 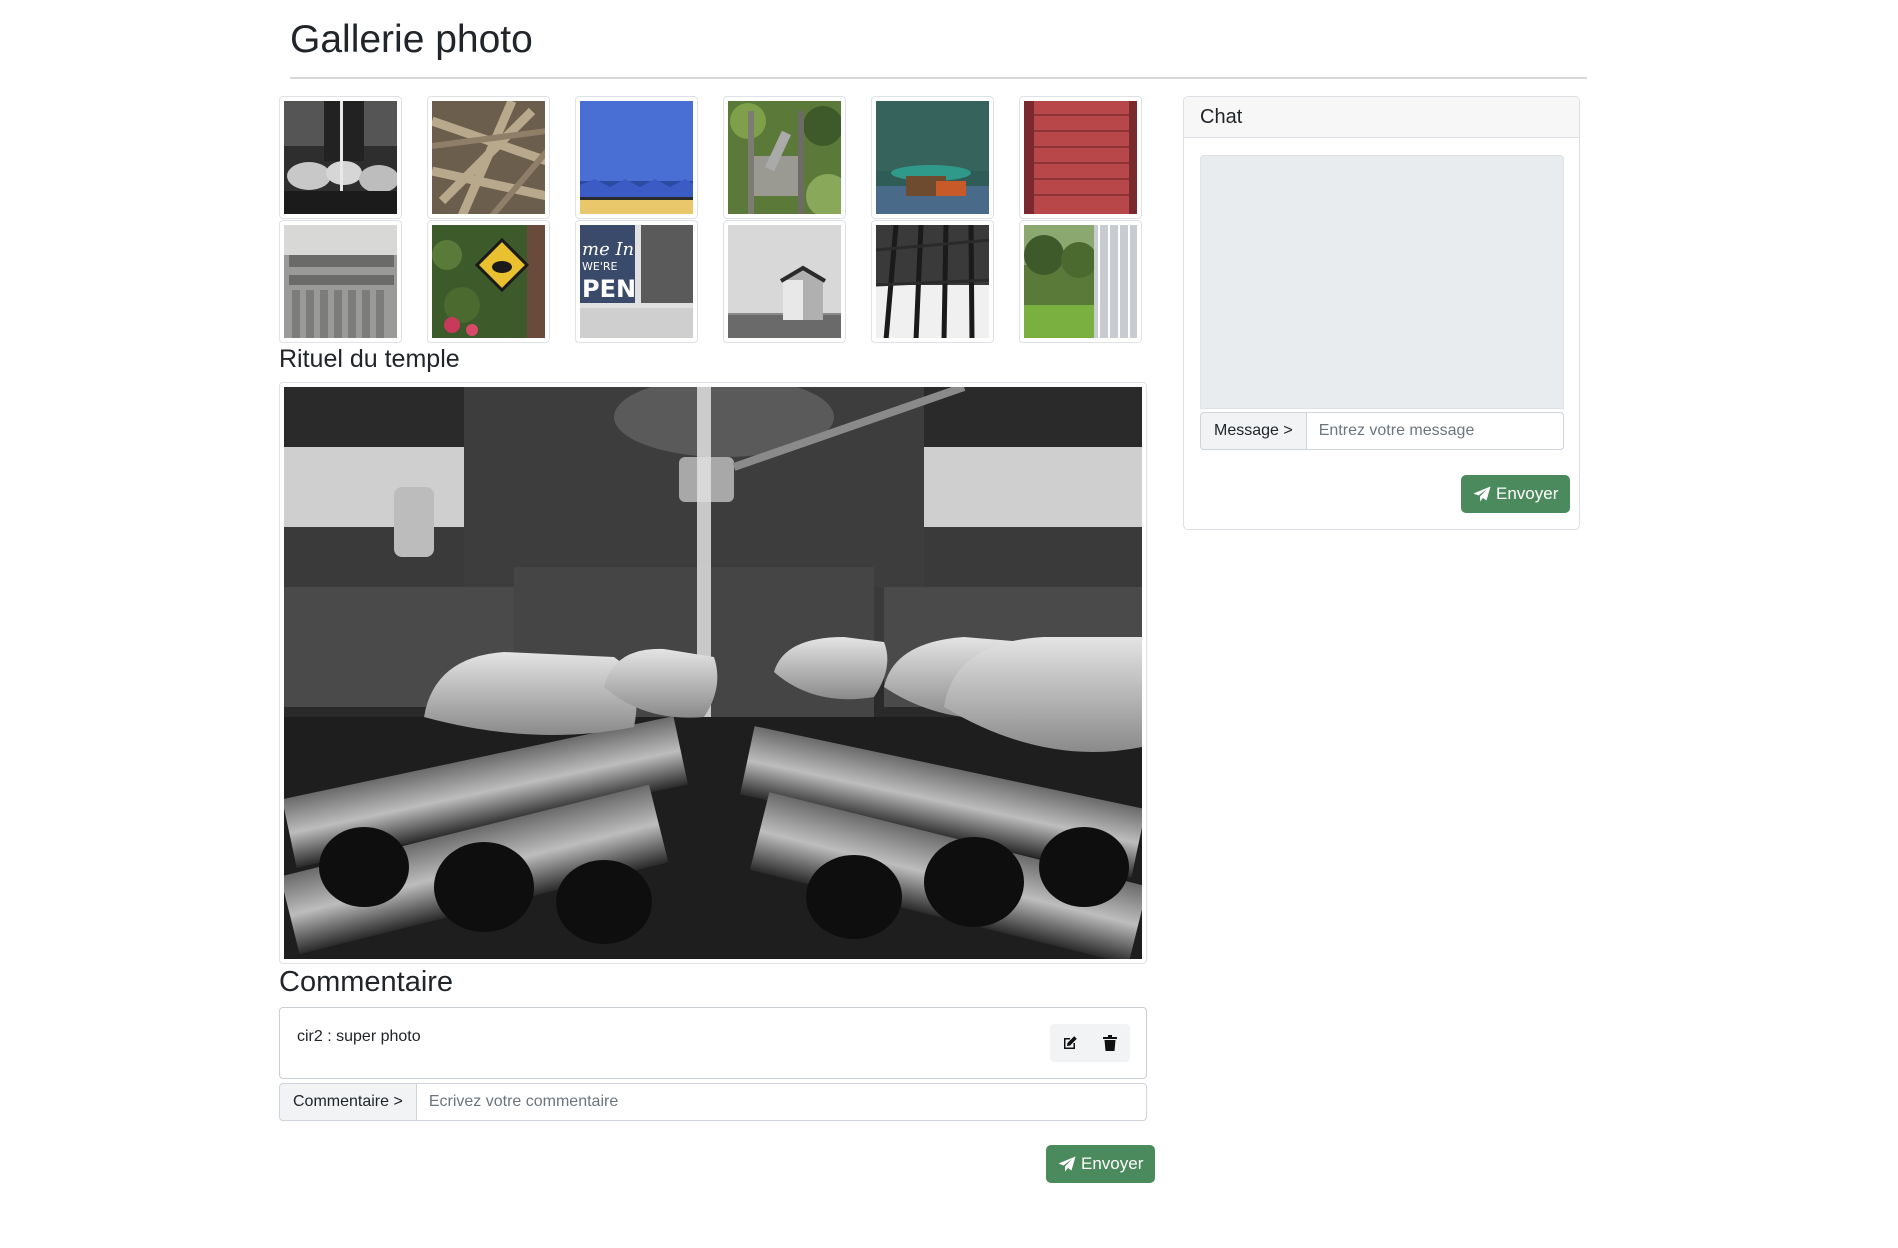 I want to click on chat-message-input, so click(x=1435, y=431).